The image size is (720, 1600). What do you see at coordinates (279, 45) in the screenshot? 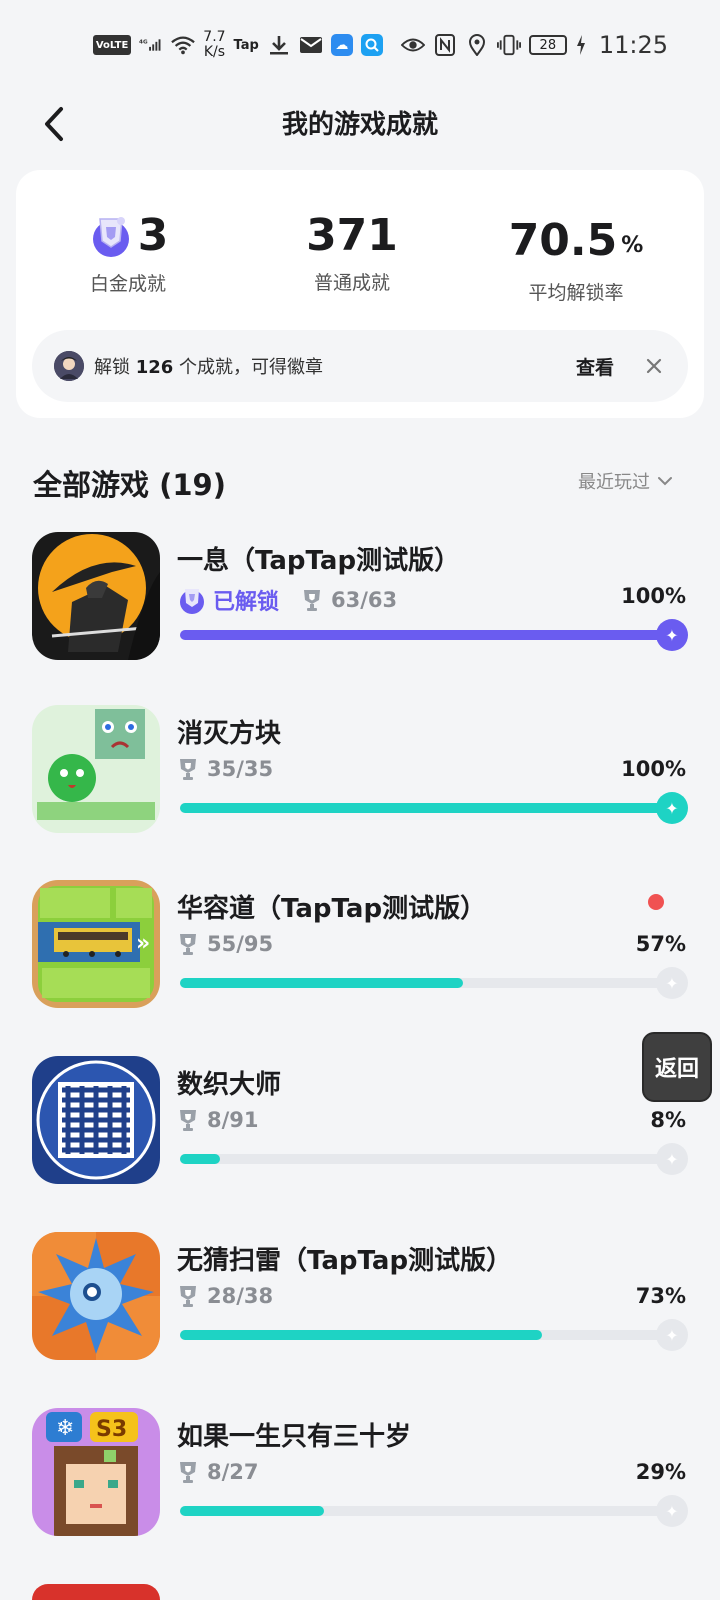
I see `download-icon` at bounding box center [279, 45].